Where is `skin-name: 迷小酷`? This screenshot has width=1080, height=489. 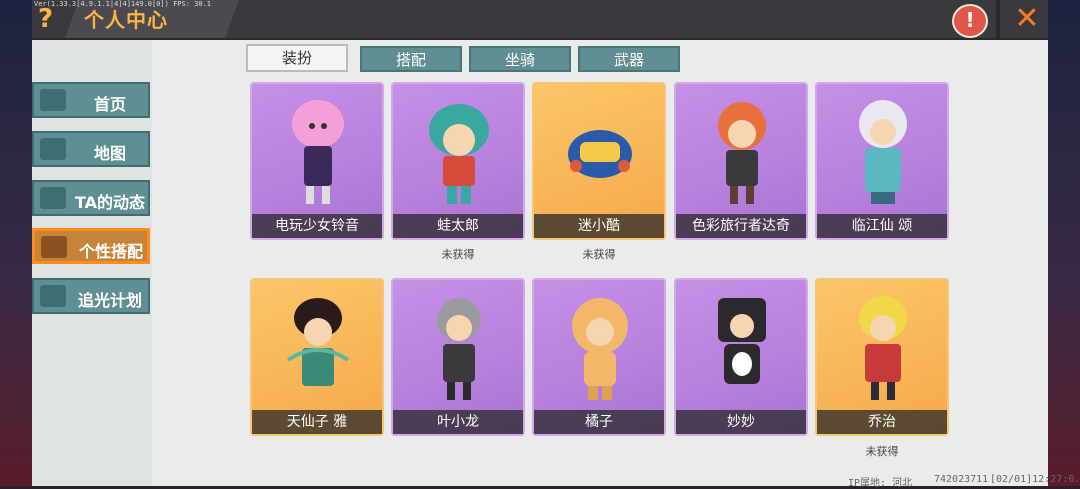
skin-name: 迷小酷 is located at coordinates (599, 226).